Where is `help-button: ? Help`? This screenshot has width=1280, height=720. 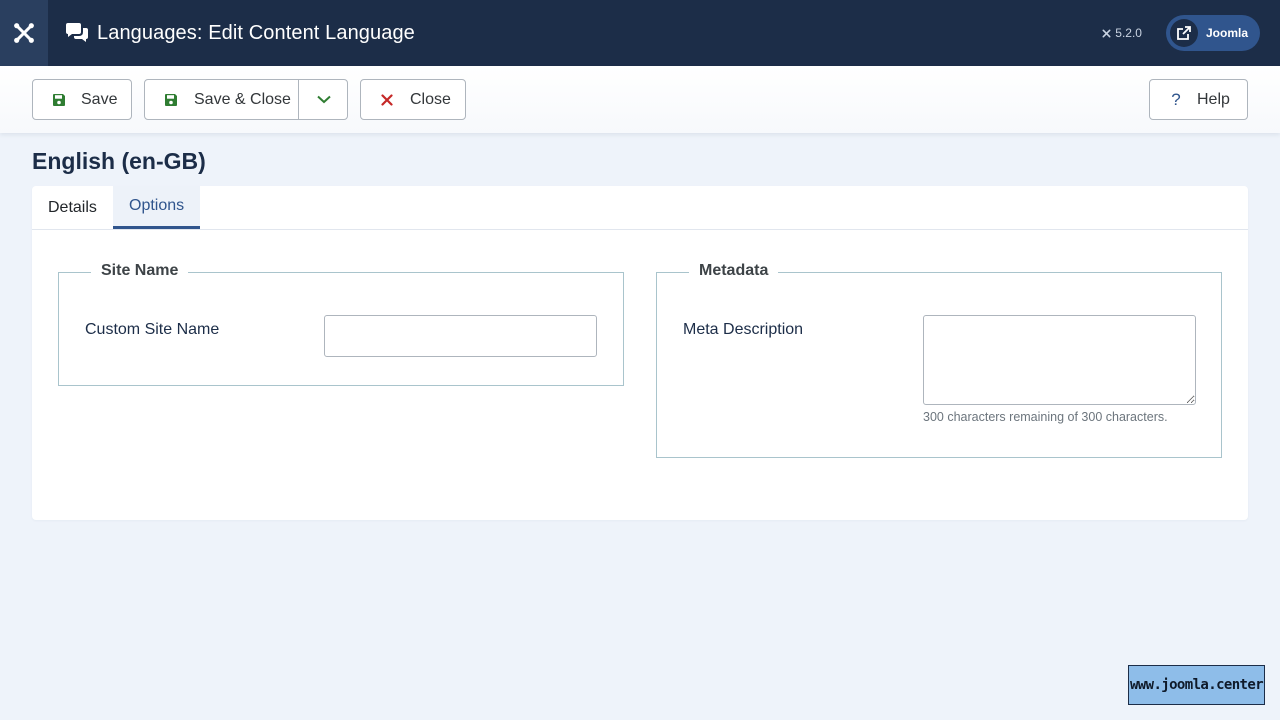 help-button: ? Help is located at coordinates (1198, 99).